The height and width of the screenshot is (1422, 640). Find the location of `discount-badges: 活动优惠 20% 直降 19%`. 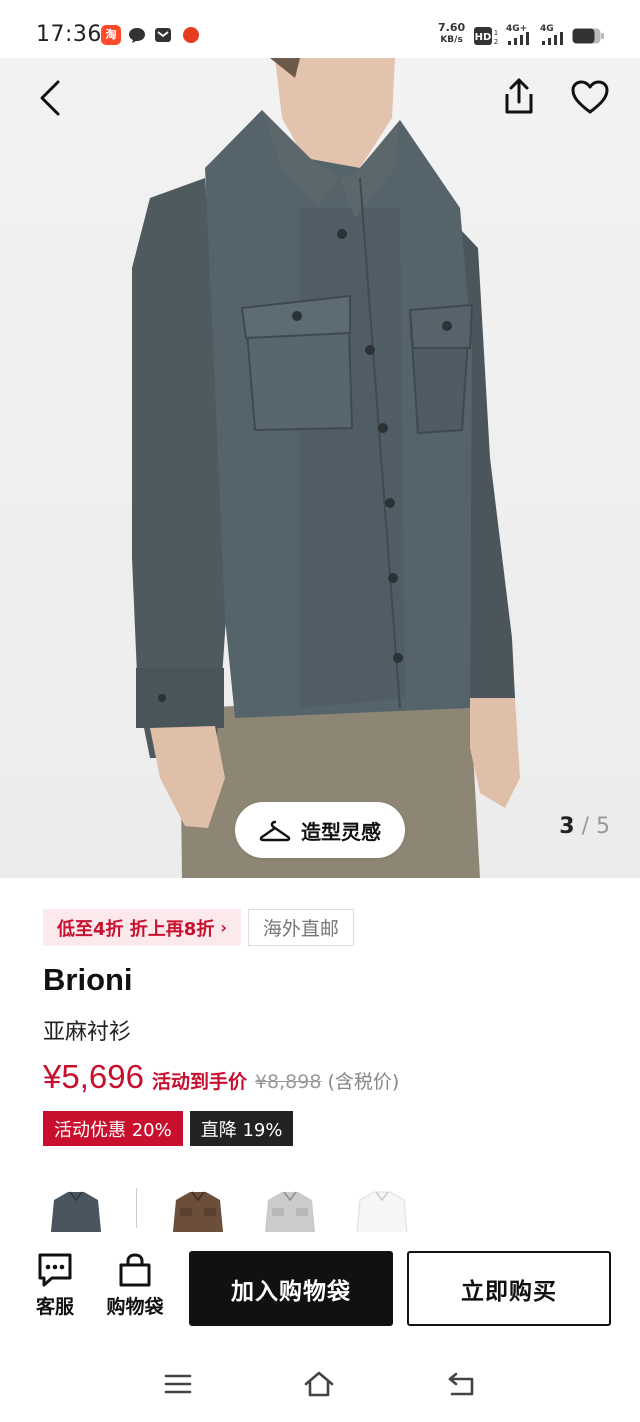

discount-badges: 活动优惠 20% 直降 19% is located at coordinates (168, 1128).